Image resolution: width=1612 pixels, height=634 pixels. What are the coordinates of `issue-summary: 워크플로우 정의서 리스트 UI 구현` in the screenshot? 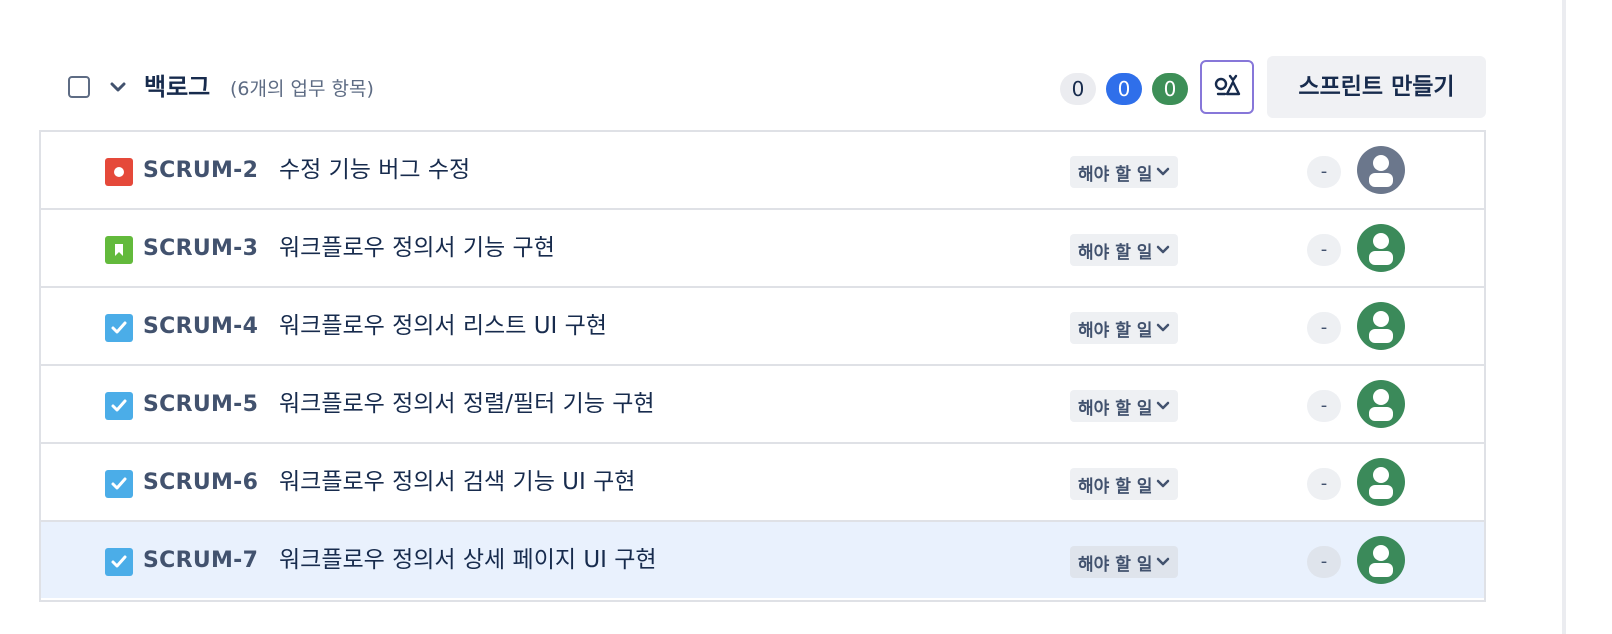 It's located at (443, 326).